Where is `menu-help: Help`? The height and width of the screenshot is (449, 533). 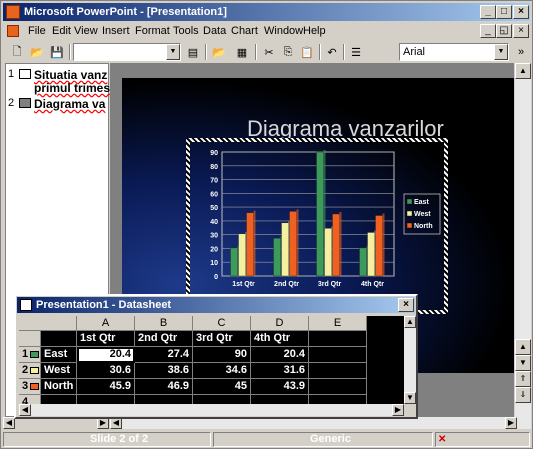
menu-help: Help is located at coordinates (314, 31).